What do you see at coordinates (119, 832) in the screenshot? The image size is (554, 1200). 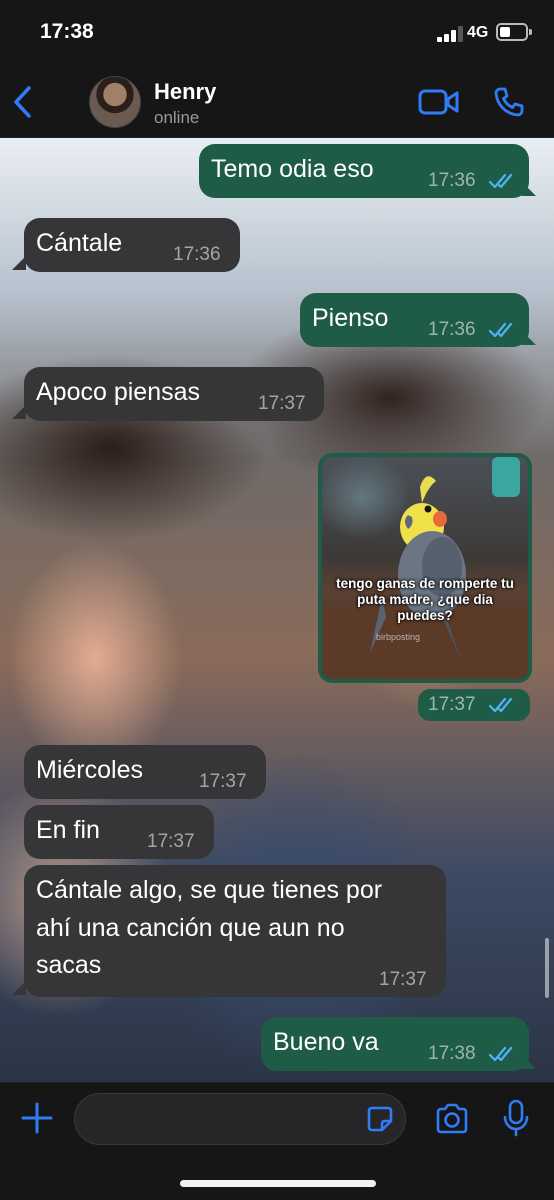 I see `message-bubble-incoming: En fin 17:37` at bounding box center [119, 832].